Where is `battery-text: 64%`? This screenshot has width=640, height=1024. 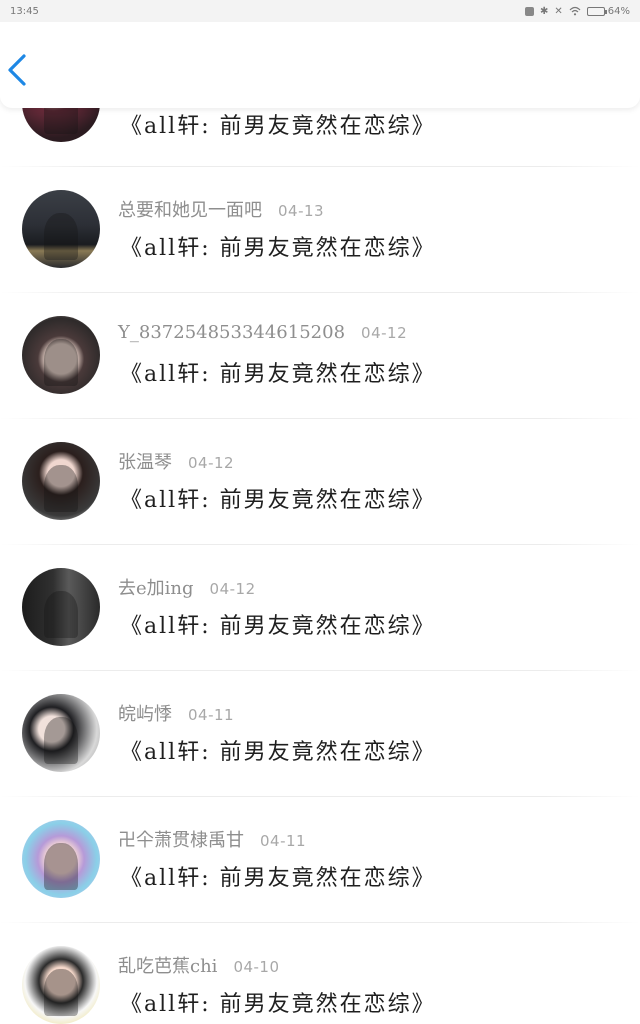
battery-text: 64% is located at coordinates (618, 11).